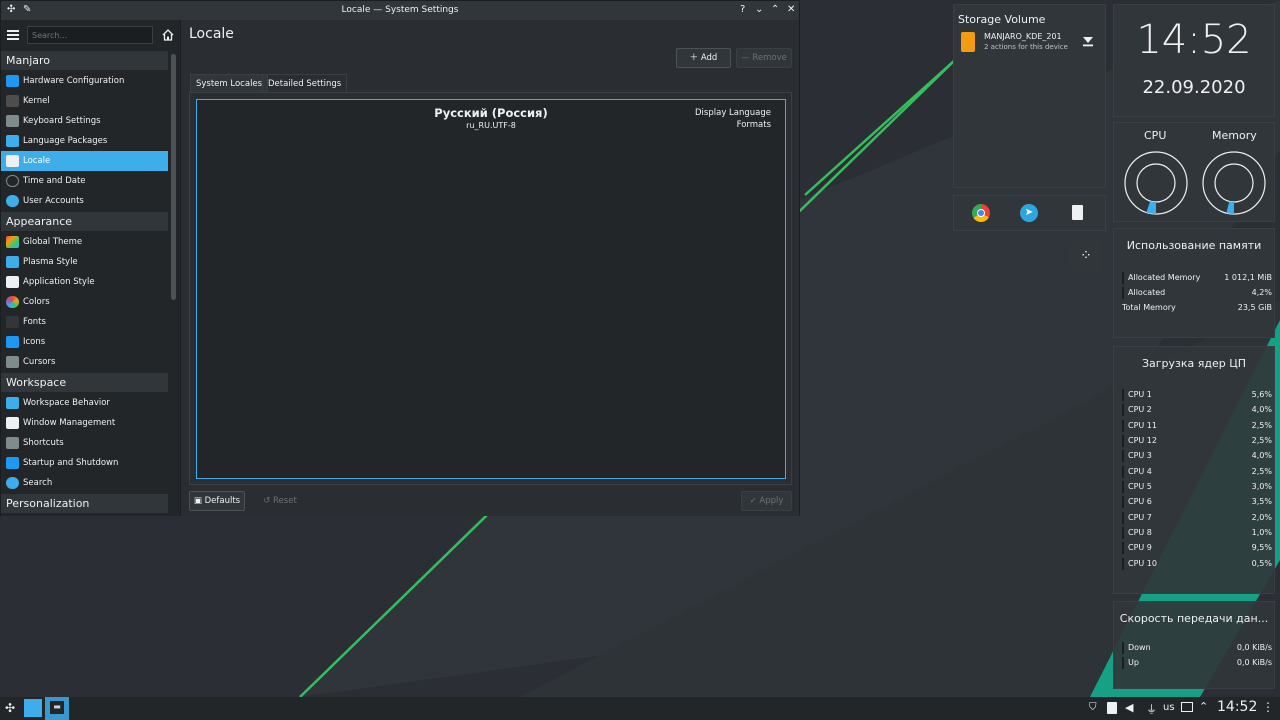 The image size is (1280, 720). Describe the element at coordinates (12, 242) in the screenshot. I see `global-theme-icon` at that location.